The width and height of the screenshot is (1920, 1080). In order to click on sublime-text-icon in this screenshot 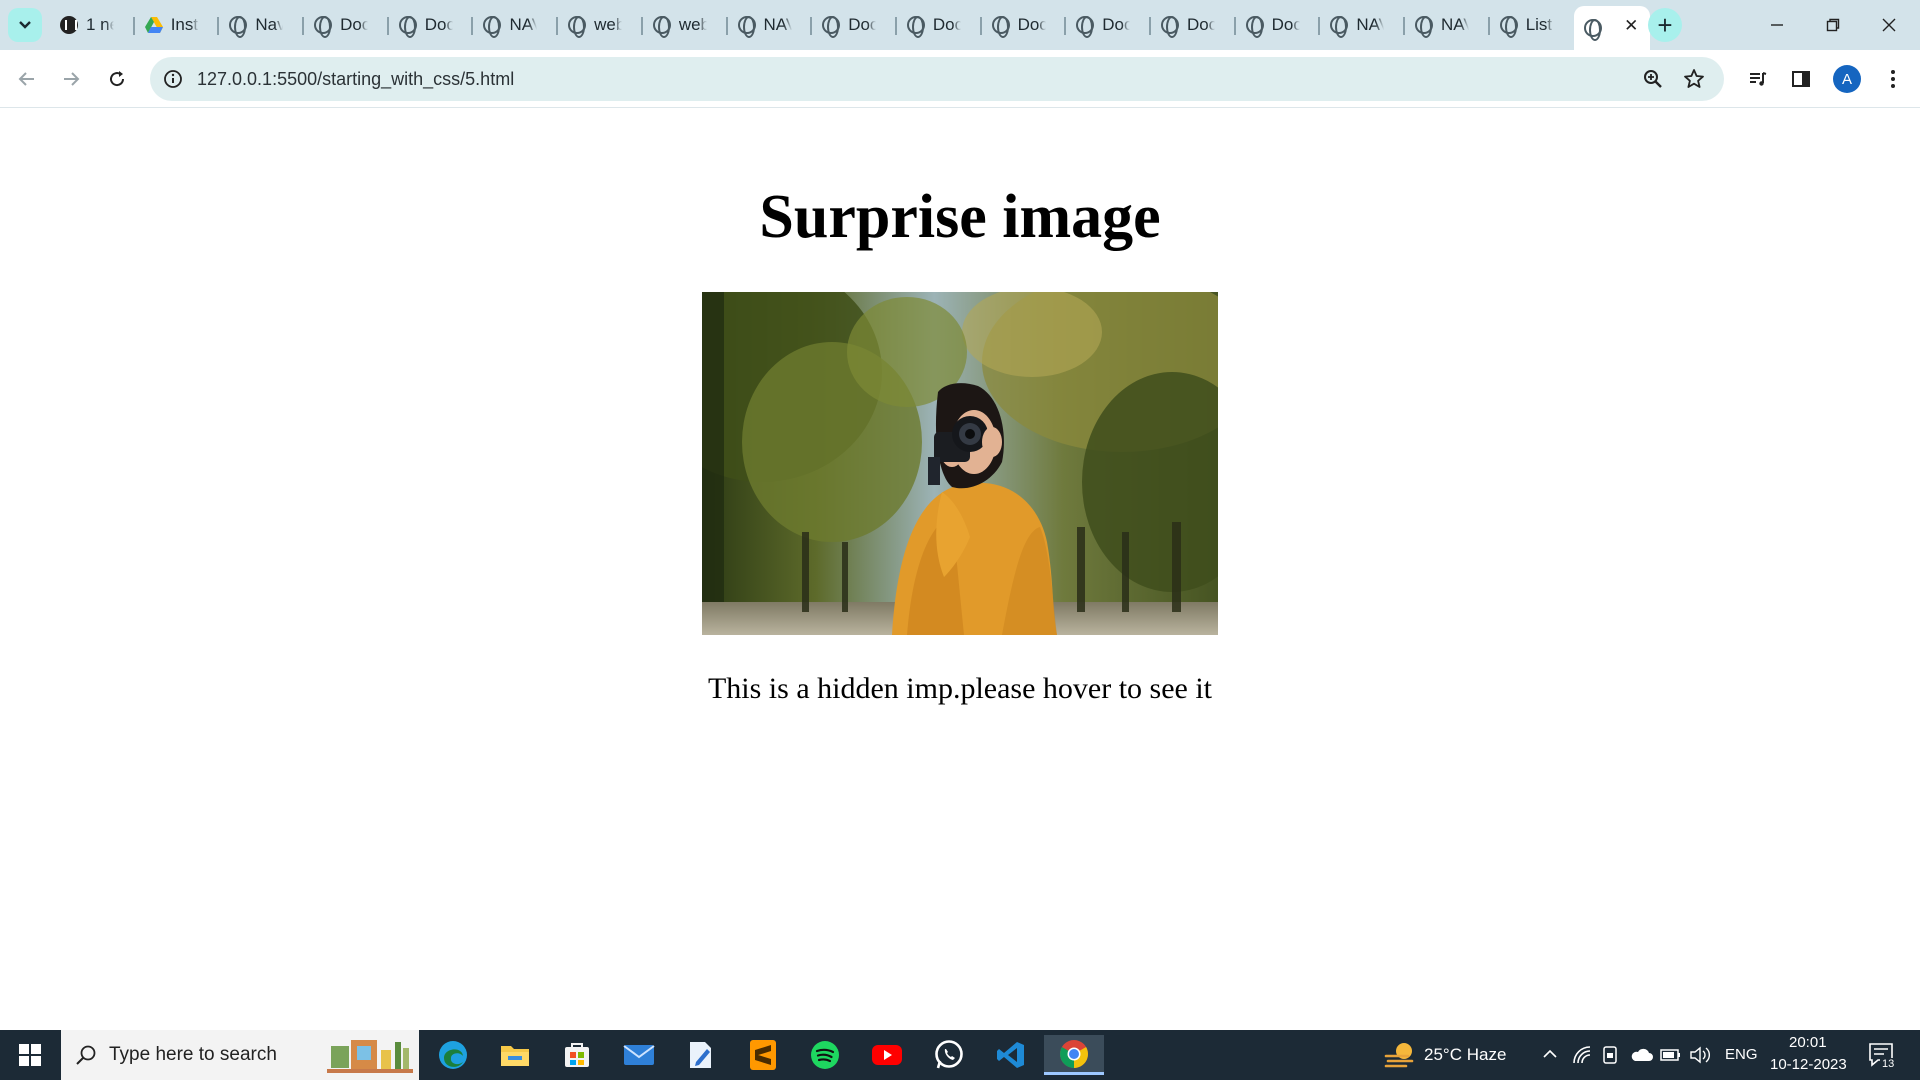, I will do `click(763, 1055)`.